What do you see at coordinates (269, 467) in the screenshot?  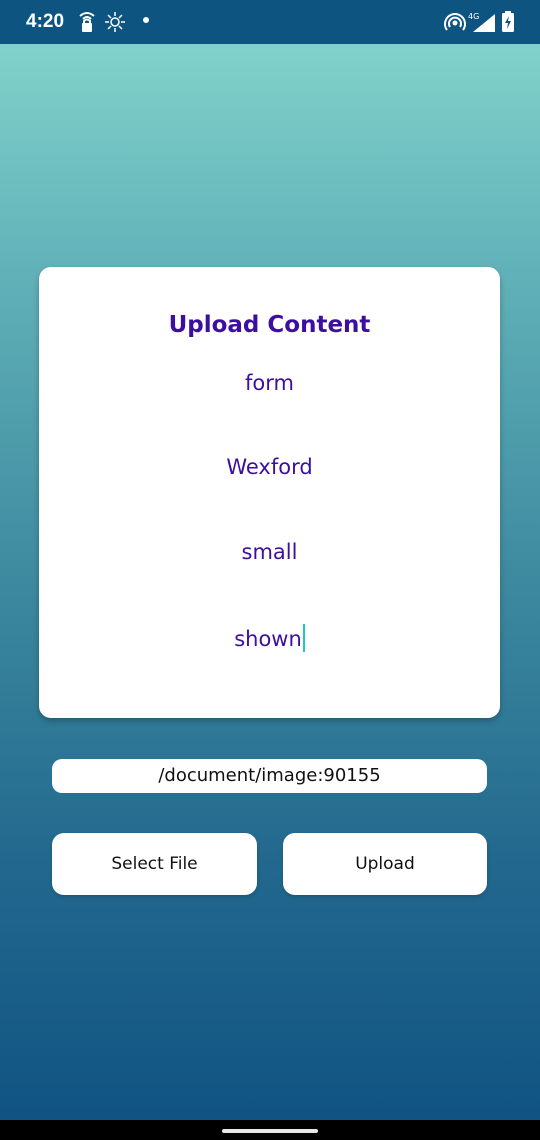 I see `text-field-2: Wexford` at bounding box center [269, 467].